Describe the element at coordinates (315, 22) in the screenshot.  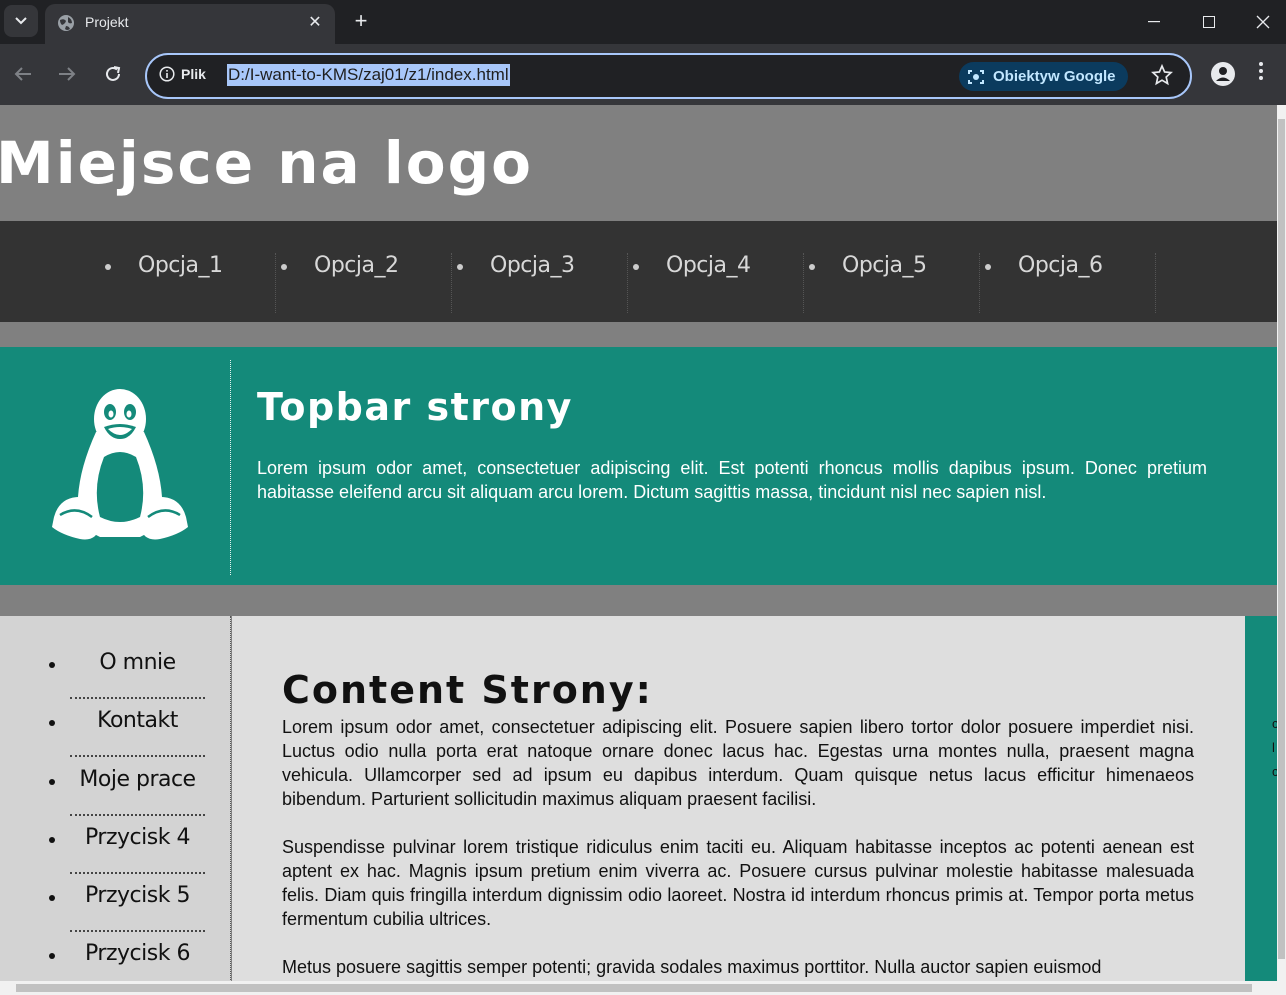
I see `close-tab-icon: ✕` at that location.